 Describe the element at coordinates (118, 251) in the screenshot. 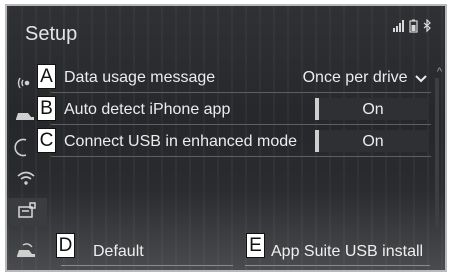

I see `default-button-label: Default` at that location.